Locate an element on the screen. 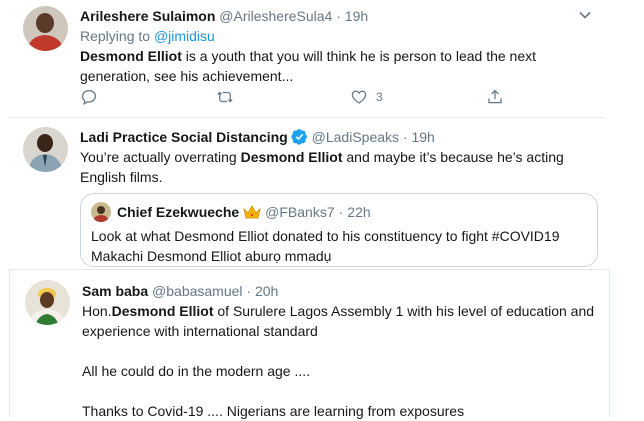  tweet-text-line-2: experience with international standard is located at coordinates (200, 331).